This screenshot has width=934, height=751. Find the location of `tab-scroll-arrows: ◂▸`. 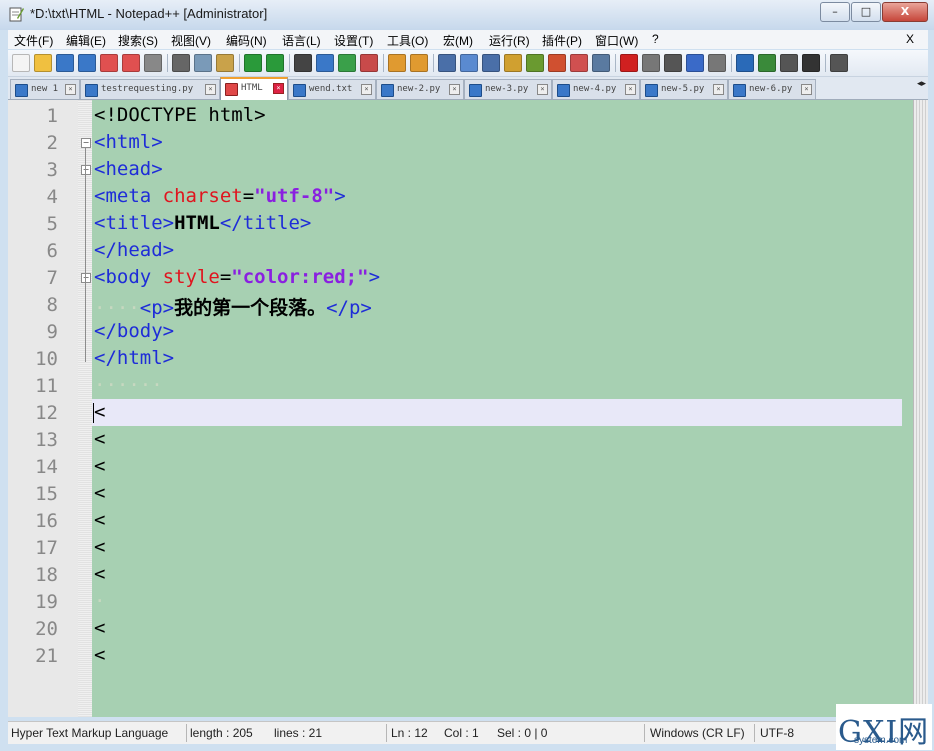

tab-scroll-arrows: ◂▸ is located at coordinates (921, 84).